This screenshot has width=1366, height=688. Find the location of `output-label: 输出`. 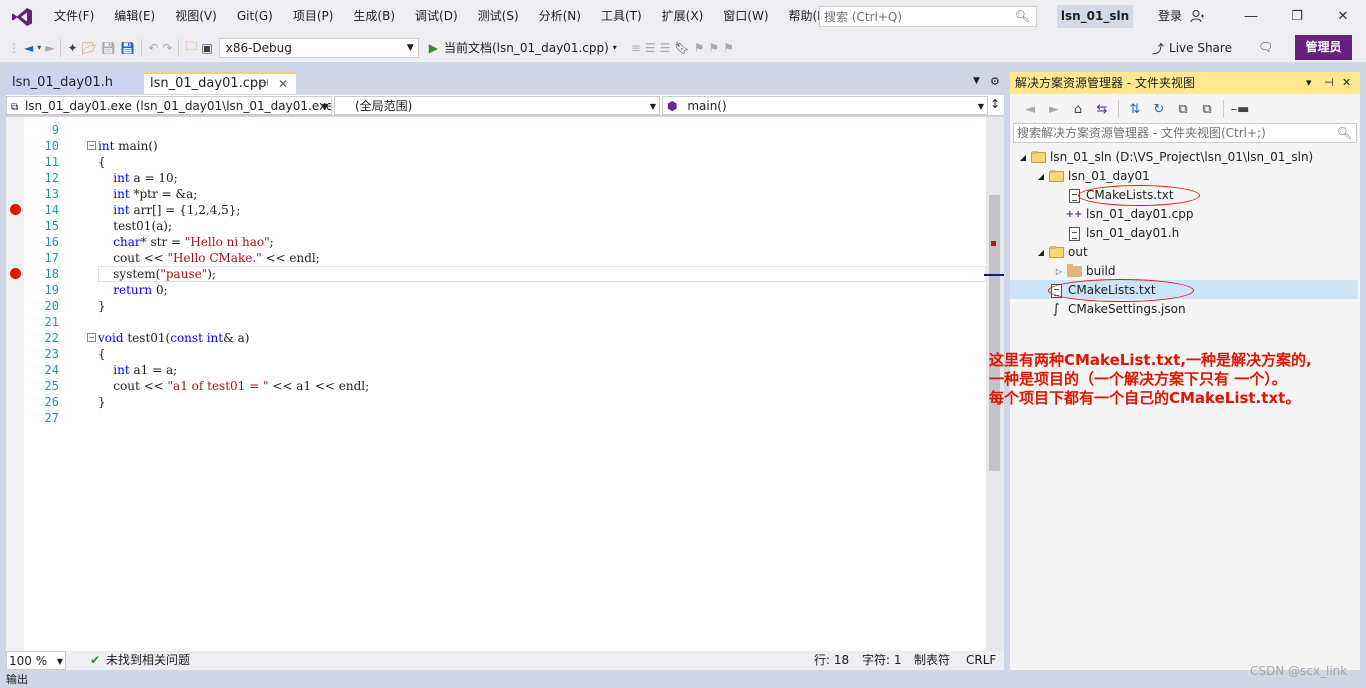

output-label: 输出 is located at coordinates (17, 679).